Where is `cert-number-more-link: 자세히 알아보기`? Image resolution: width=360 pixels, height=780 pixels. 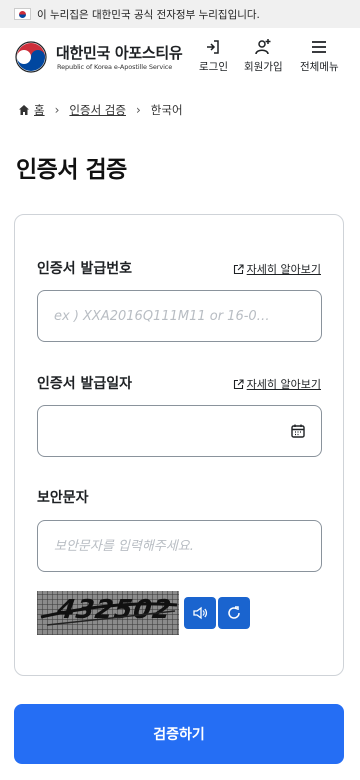
cert-number-more-link: 자세히 알아보기 is located at coordinates (277, 269).